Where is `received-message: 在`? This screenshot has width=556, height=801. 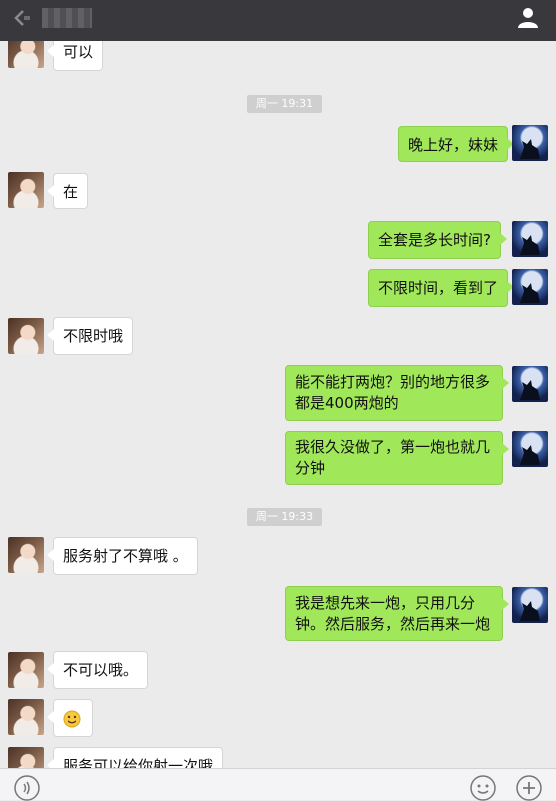 received-message: 在 is located at coordinates (67, 191).